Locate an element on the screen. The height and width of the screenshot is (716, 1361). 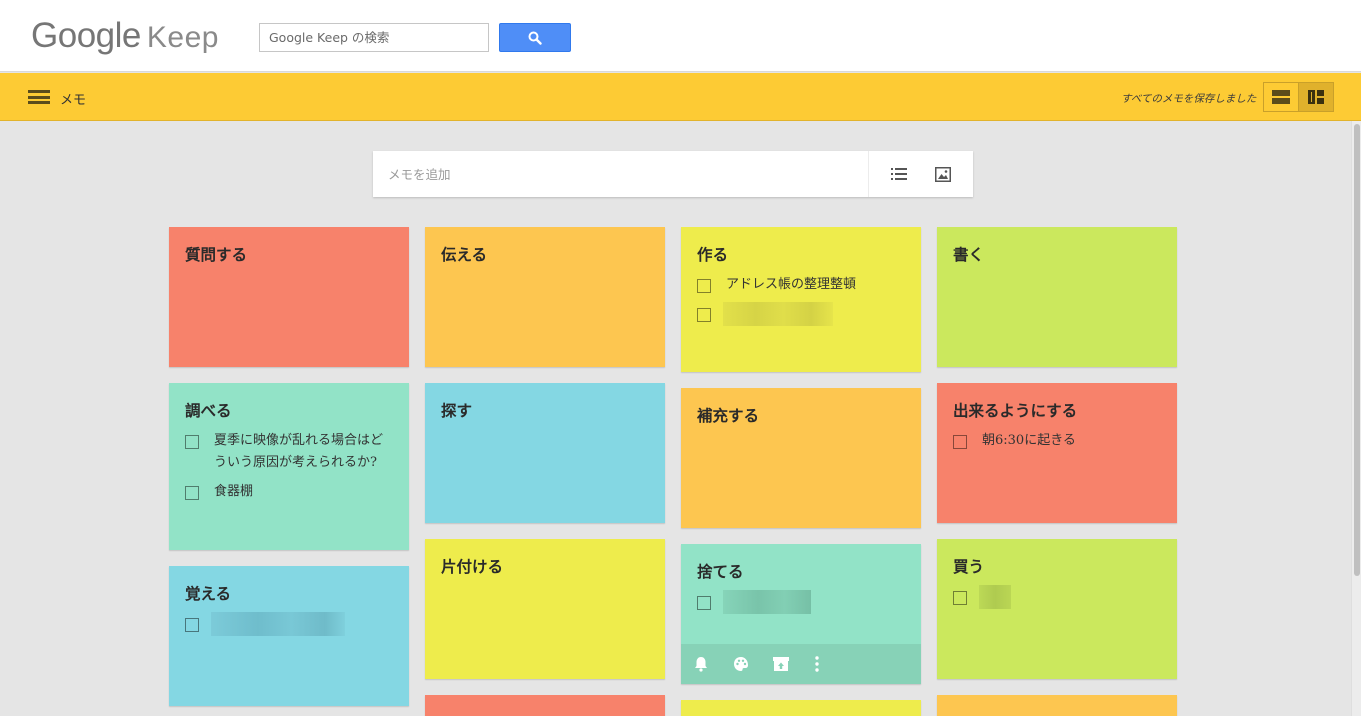
section-title: メモ is located at coordinates (73, 100).